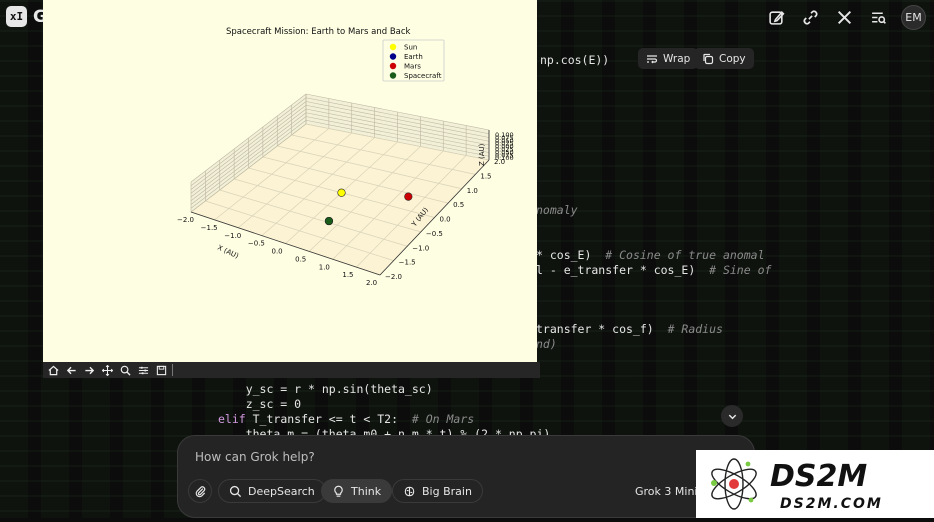  Describe the element at coordinates (228, 252) in the screenshot. I see `x-axis-label: X (AU)` at that location.